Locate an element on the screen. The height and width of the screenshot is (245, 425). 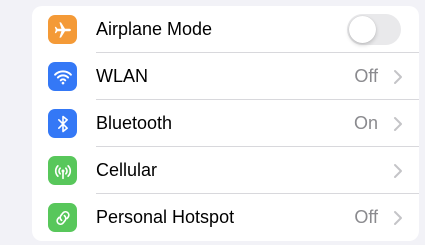
personal-hotspot-label: Personal Hotspot is located at coordinates (165, 217).